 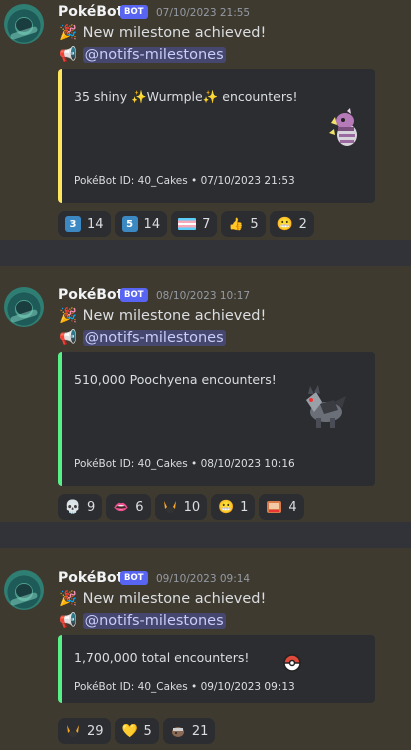 What do you see at coordinates (292, 507) in the screenshot?
I see `reaction-count: 4` at bounding box center [292, 507].